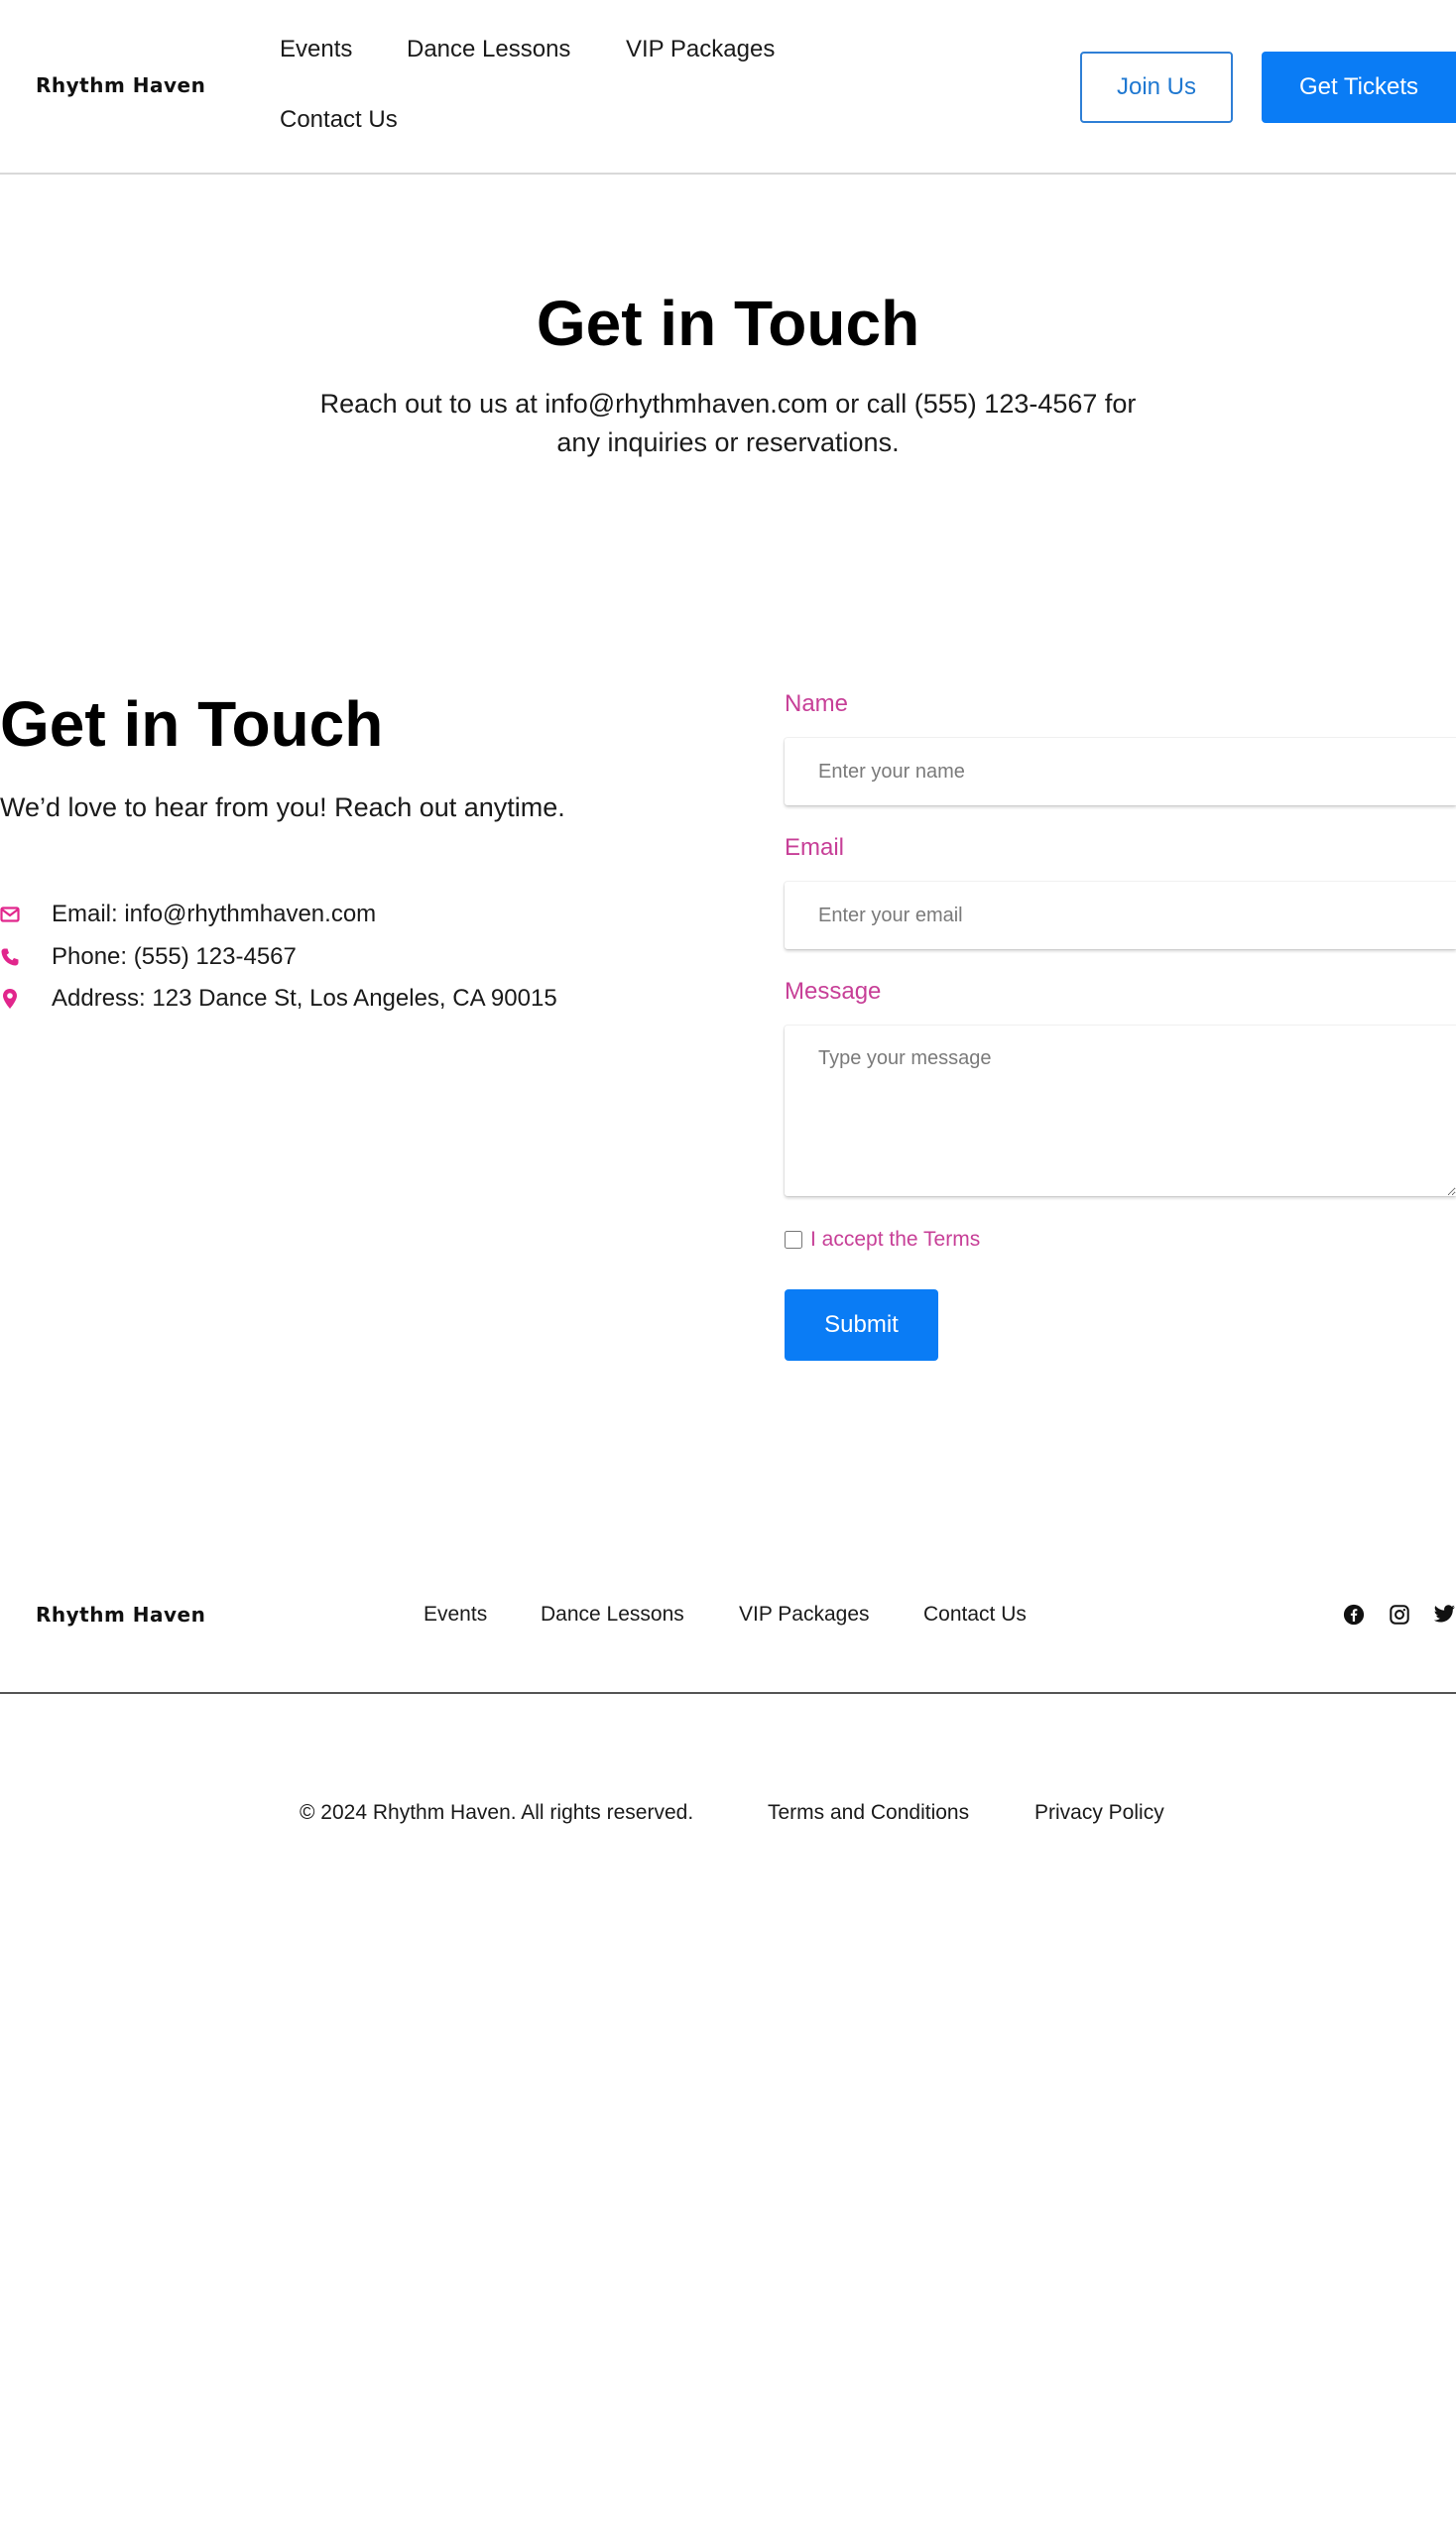 The height and width of the screenshot is (2539, 1456). I want to click on message-textarea, so click(1120, 1111).